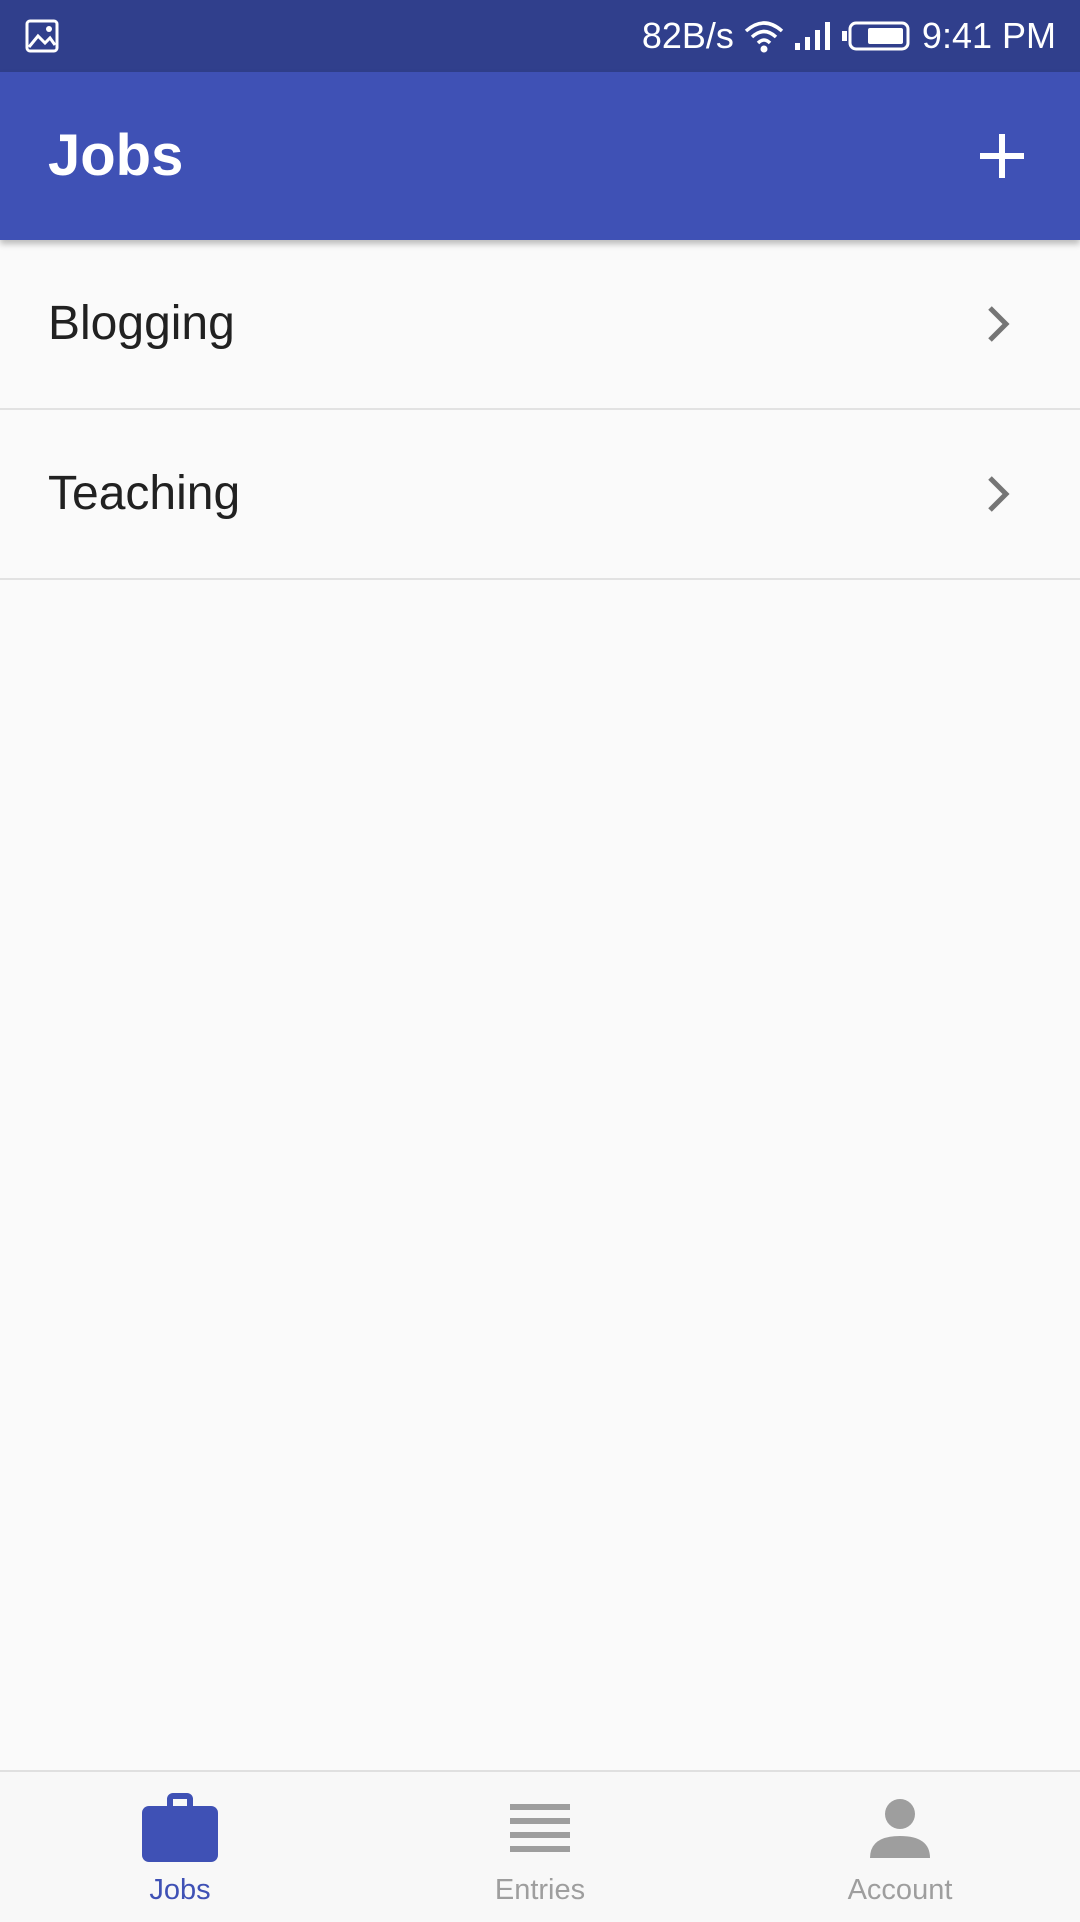 The width and height of the screenshot is (1080, 1922). Describe the element at coordinates (900, 1890) in the screenshot. I see `nav-label-account: Account` at that location.